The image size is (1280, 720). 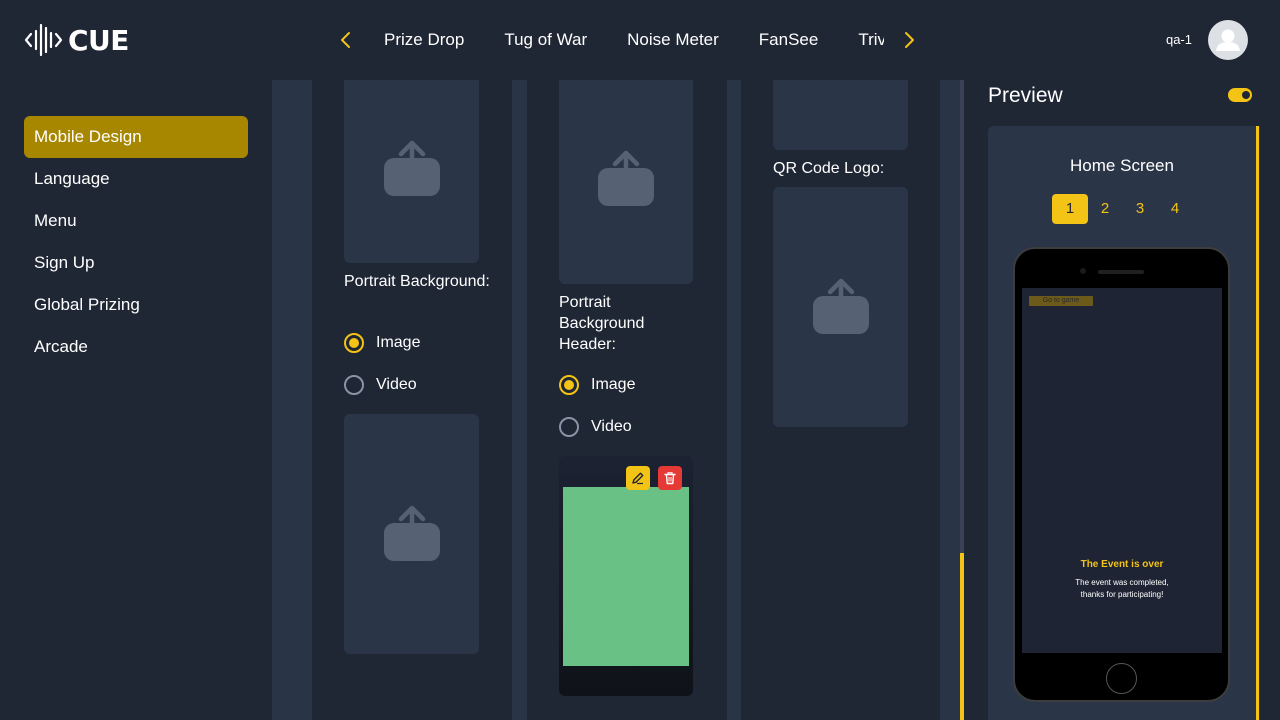 What do you see at coordinates (1121, 678) in the screenshot?
I see `phone-home-button` at bounding box center [1121, 678].